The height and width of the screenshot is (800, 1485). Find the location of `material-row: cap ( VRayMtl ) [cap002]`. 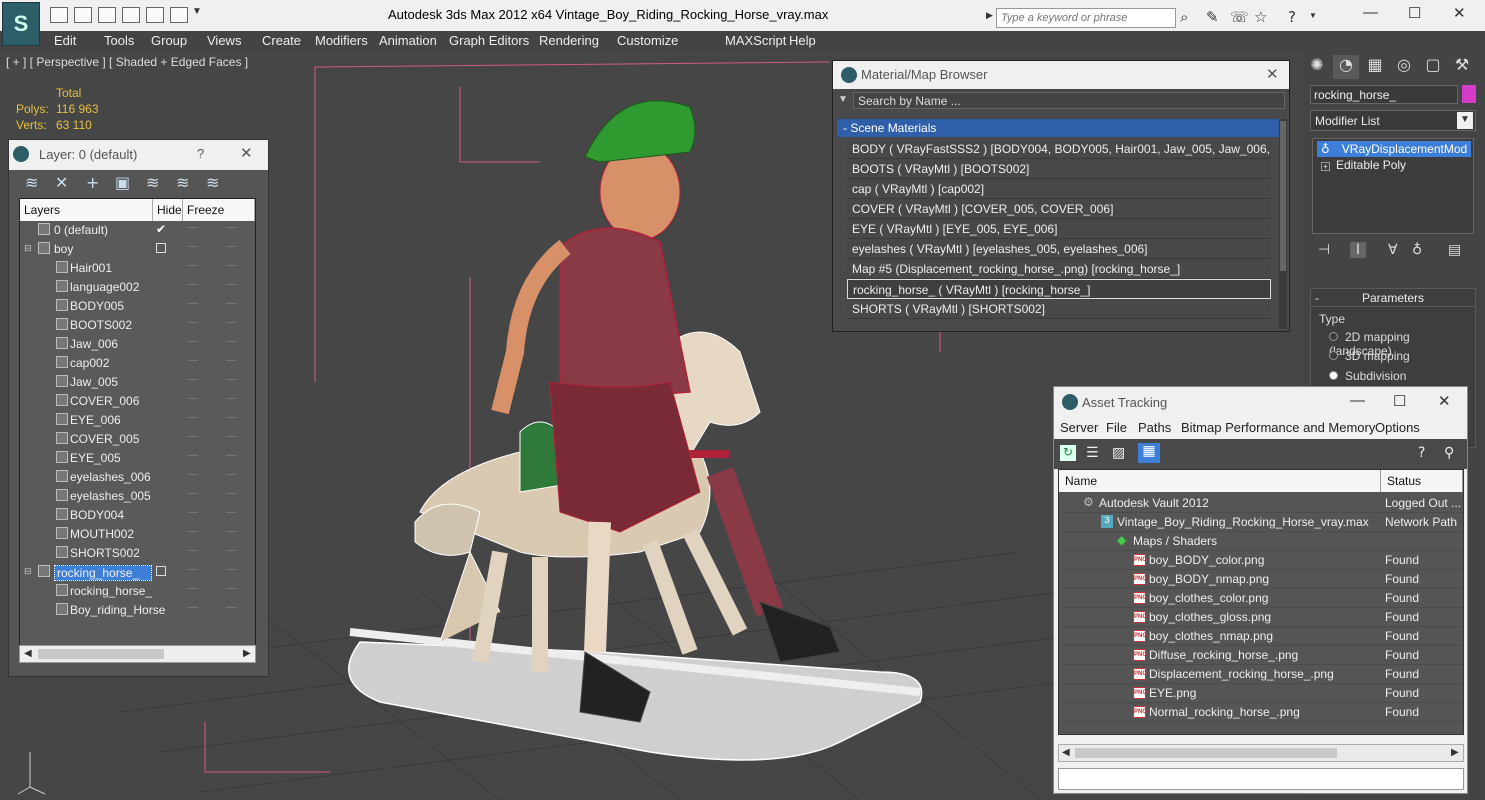

material-row: cap ( VRayMtl ) [cap002] is located at coordinates (1059, 189).